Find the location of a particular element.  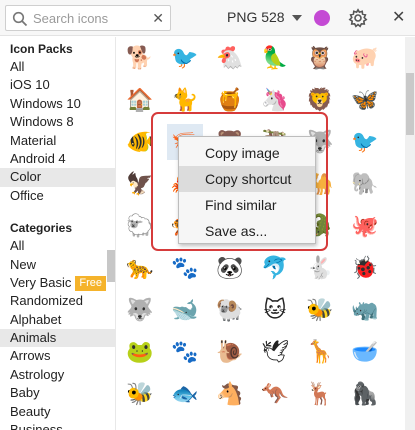

elephant-icon: 🐘 is located at coordinates (365, 184).